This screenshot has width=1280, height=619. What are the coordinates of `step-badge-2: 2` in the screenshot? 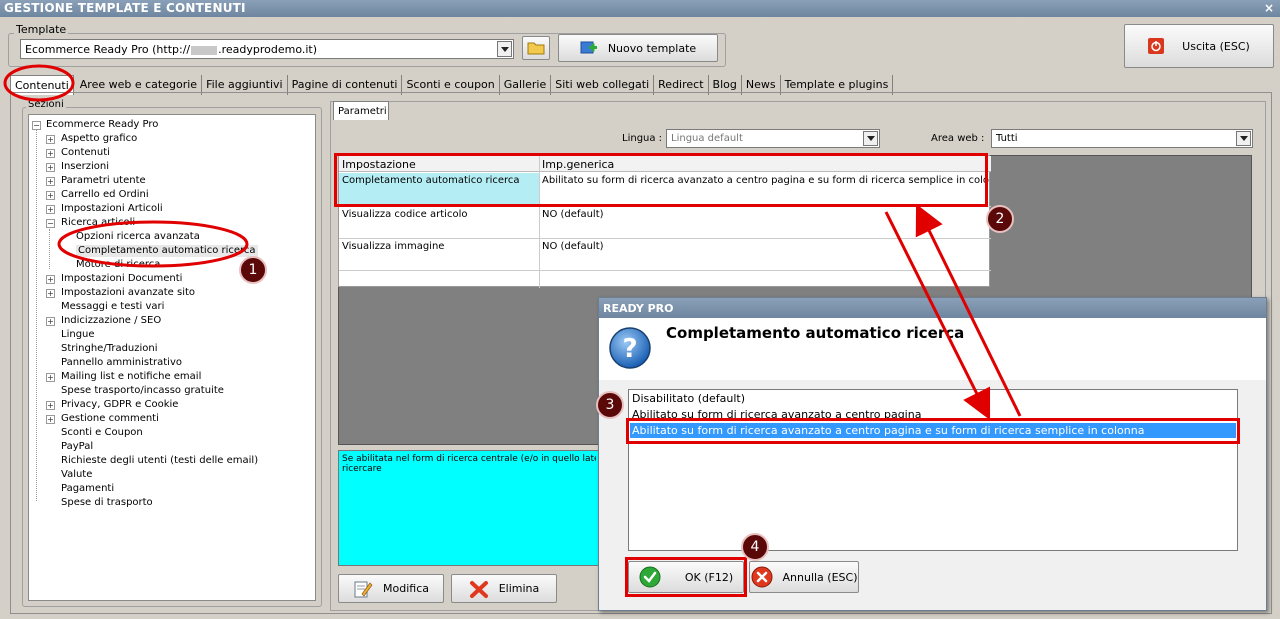 It's located at (1000, 219).